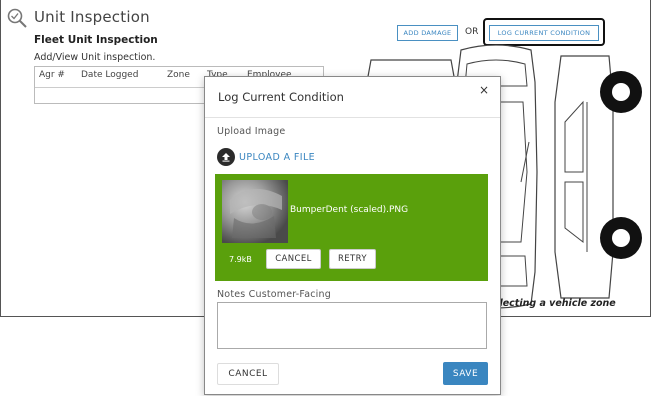  Describe the element at coordinates (484, 90) in the screenshot. I see `close-icon: ×` at that location.